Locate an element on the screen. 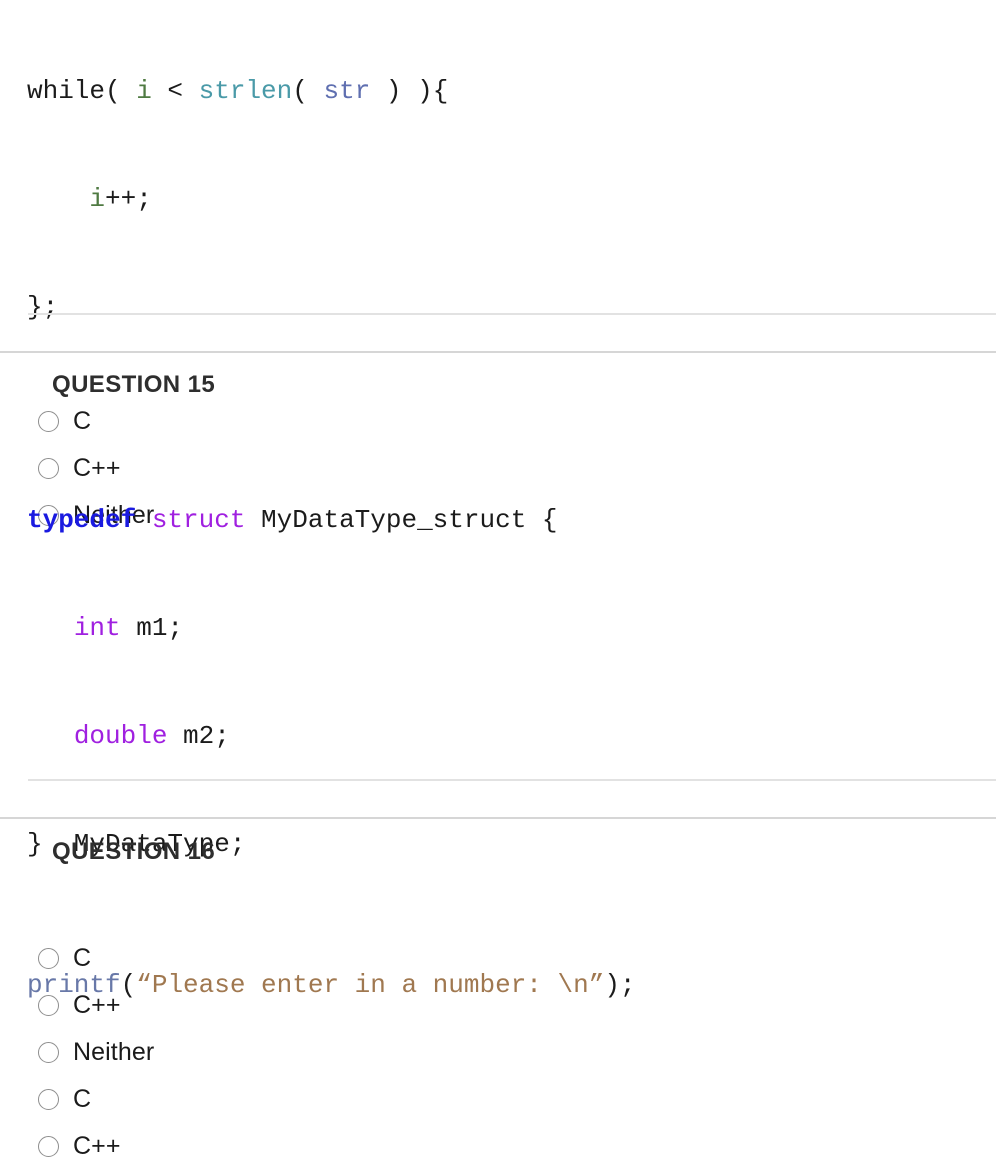  code-line: double m2; is located at coordinates (511, 736).